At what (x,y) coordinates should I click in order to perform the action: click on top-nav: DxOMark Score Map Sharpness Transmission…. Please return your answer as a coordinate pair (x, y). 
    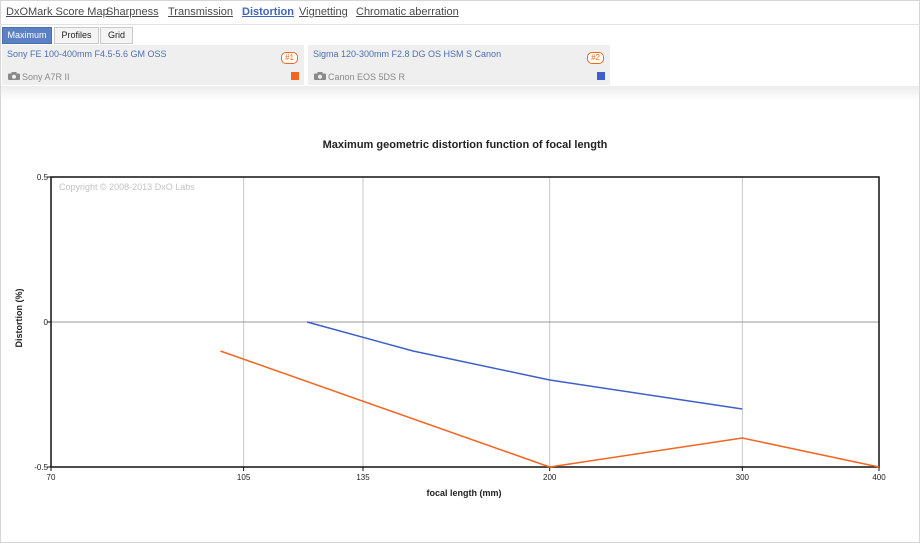
    Looking at the image, I should click on (460, 12).